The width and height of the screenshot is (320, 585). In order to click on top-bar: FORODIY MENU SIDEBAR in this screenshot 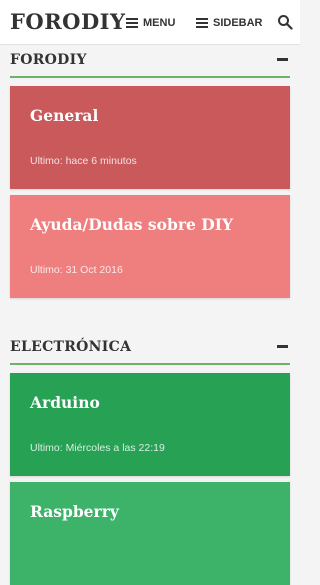, I will do `click(150, 22)`.